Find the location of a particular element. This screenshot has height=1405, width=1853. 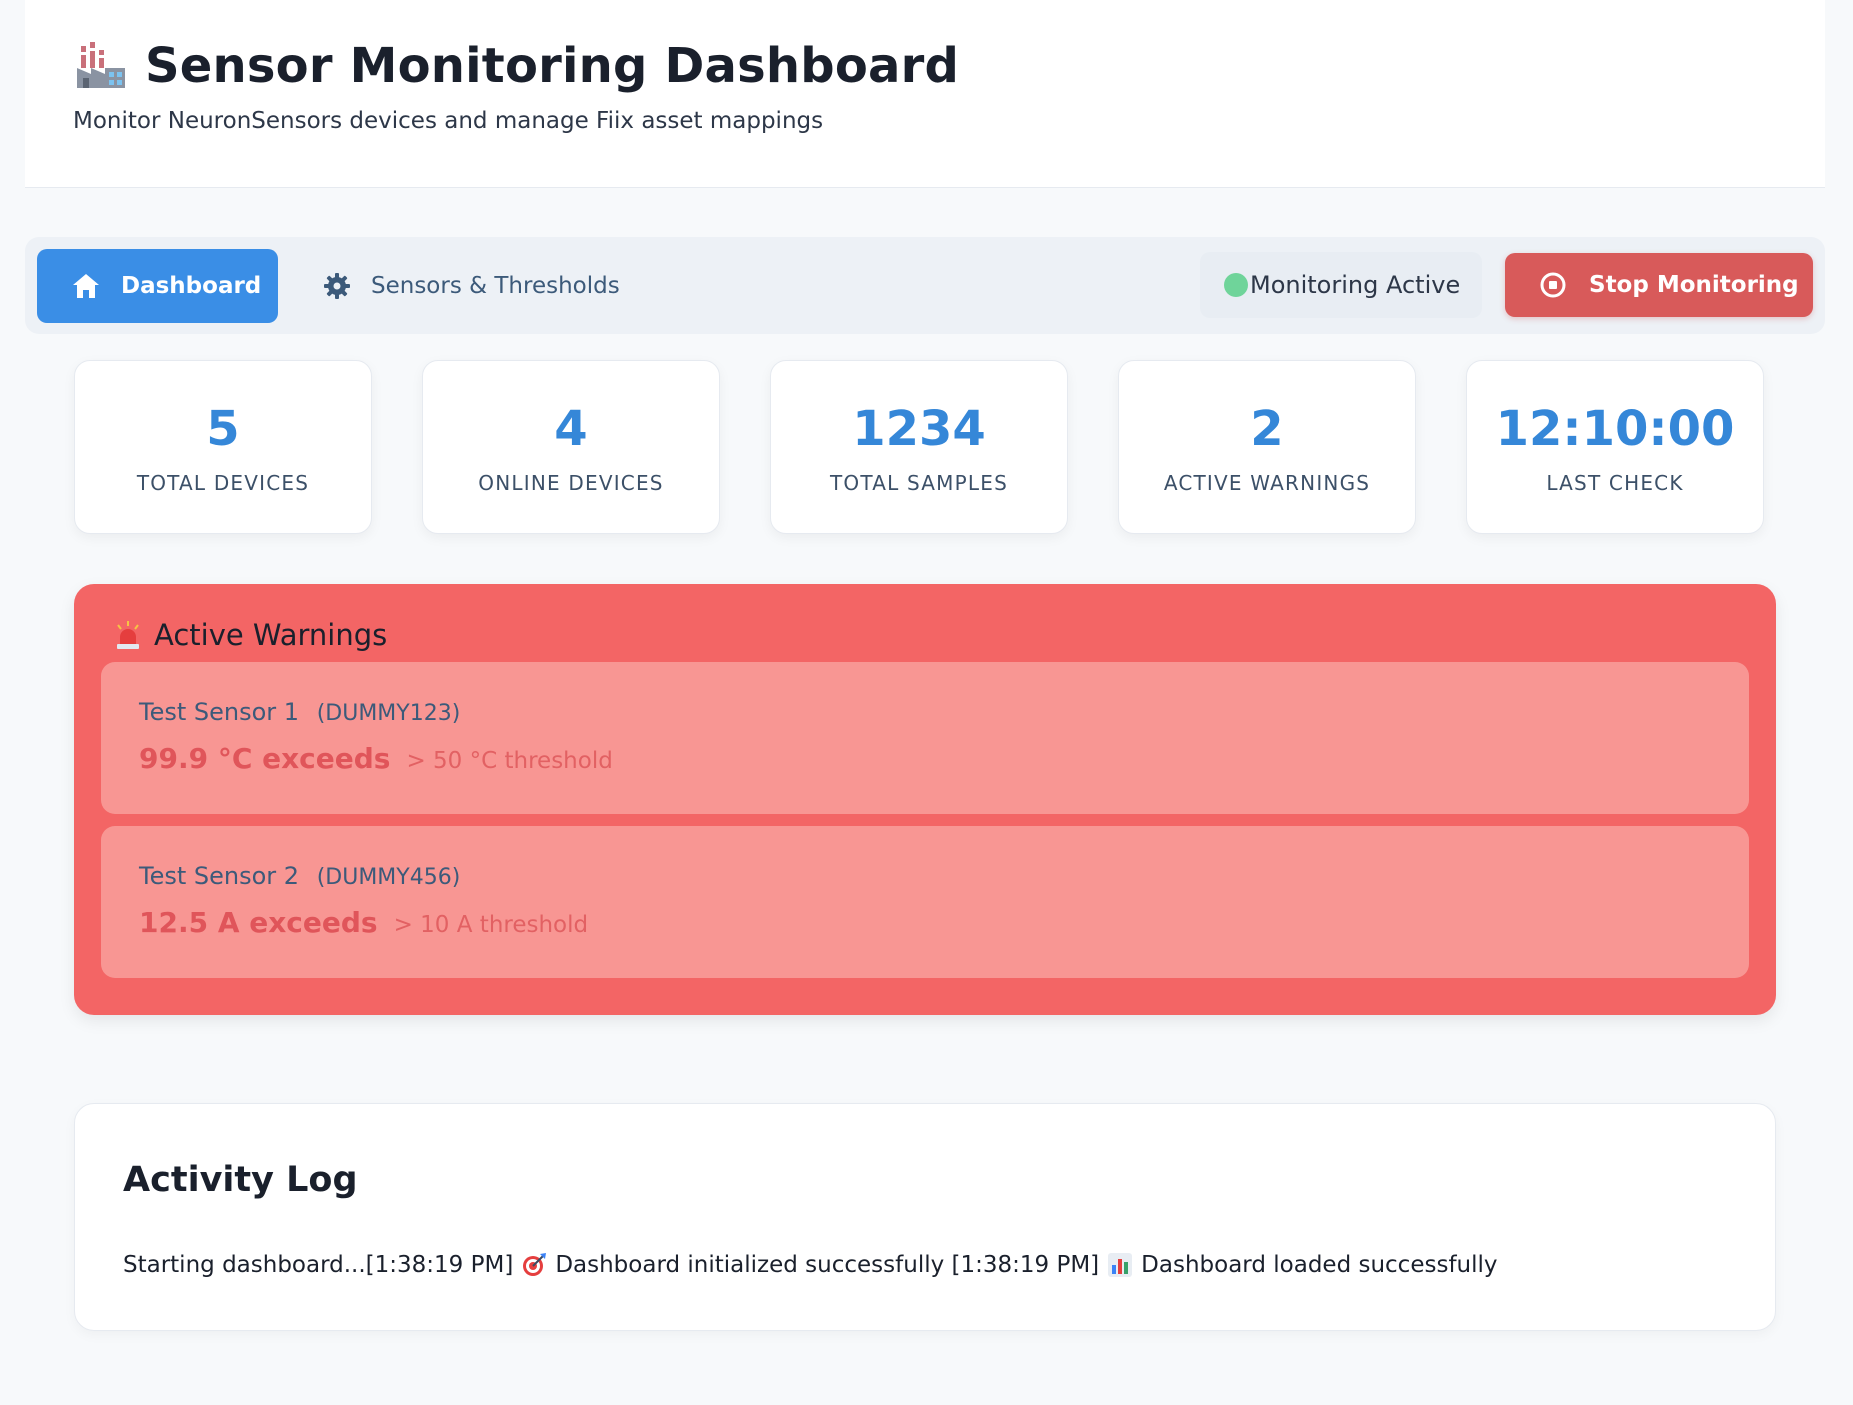

factory-icon is located at coordinates (101, 65).